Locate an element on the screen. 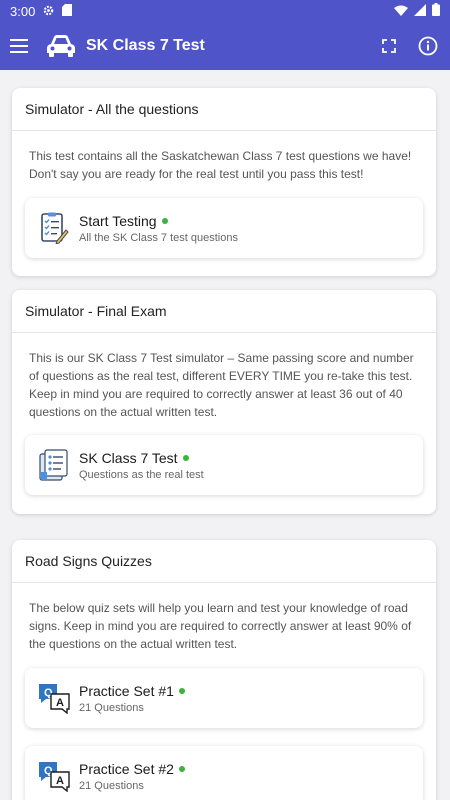 The width and height of the screenshot is (450, 800). section-title: Simulator - Final Exam is located at coordinates (224, 311).